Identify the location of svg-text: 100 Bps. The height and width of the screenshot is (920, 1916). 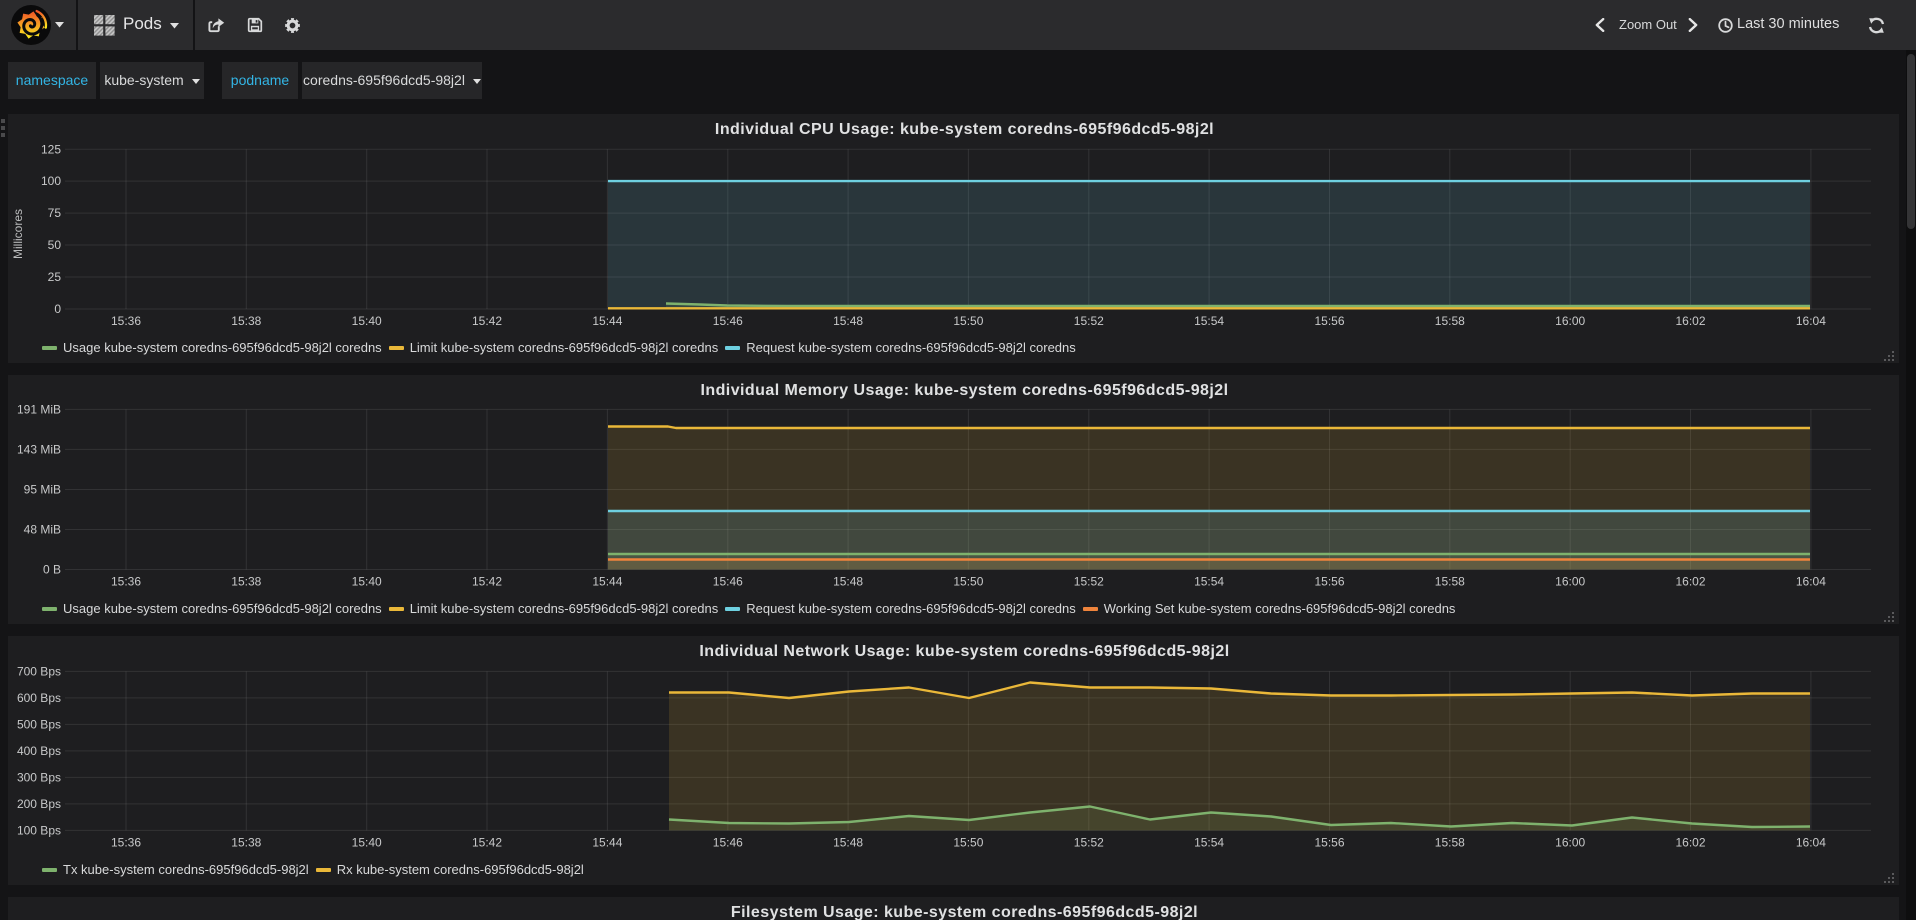
(39, 830).